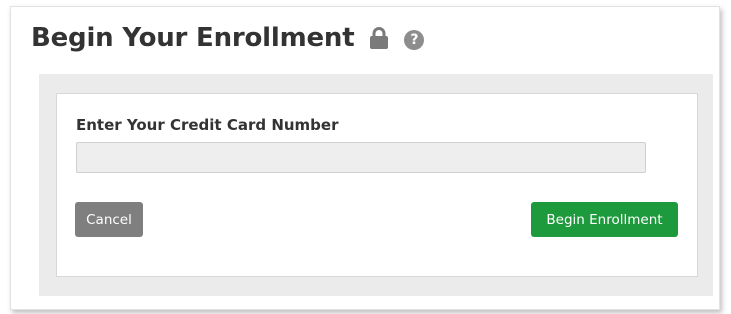  I want to click on header: Begin Your Enrollment ?, so click(228, 38).